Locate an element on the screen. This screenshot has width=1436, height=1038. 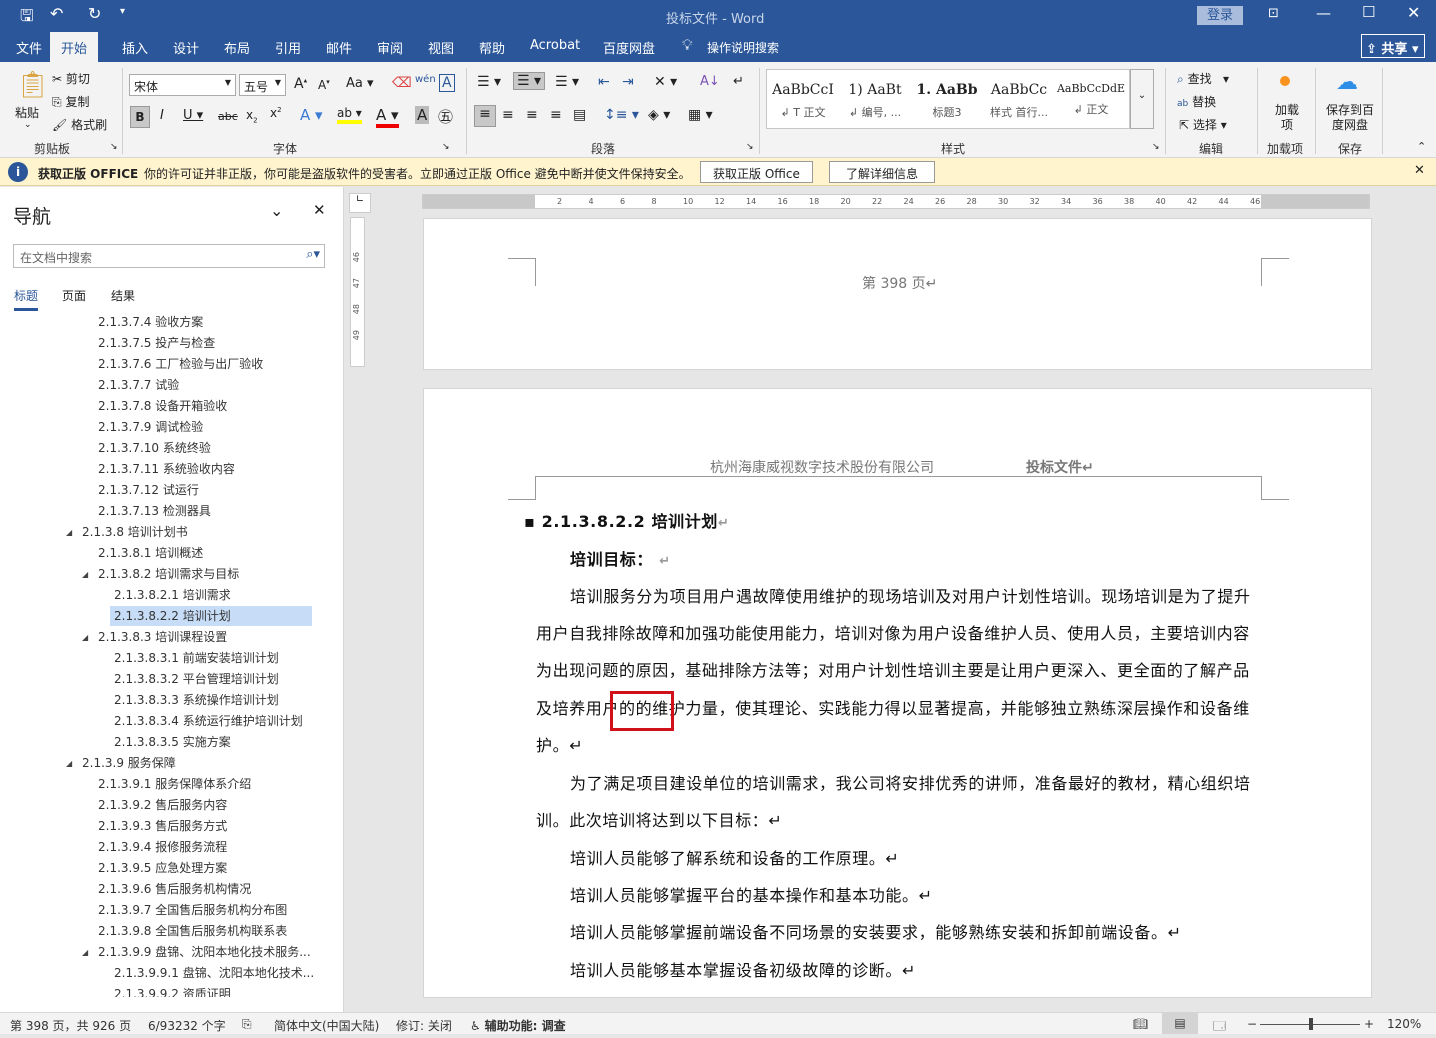
minimize-icon: — is located at coordinates (1323, 13).